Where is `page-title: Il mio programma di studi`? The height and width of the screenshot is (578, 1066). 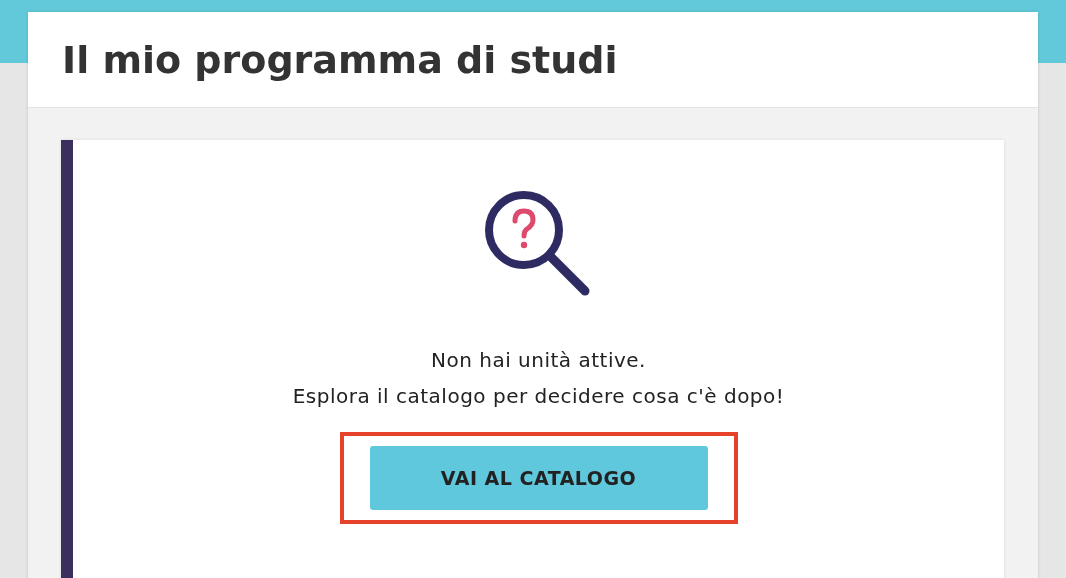 page-title: Il mio programma di studi is located at coordinates (340, 59).